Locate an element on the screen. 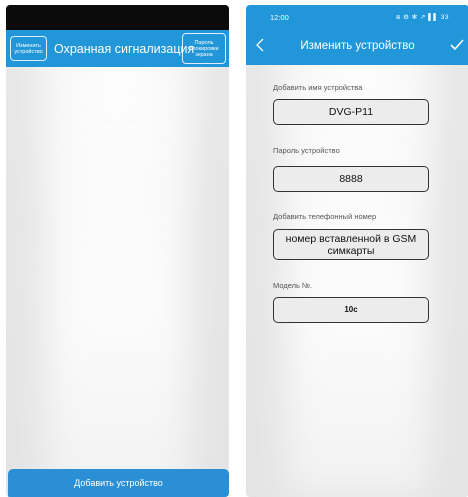 This screenshot has width=468, height=497. device-name-field: DVG-P11 is located at coordinates (351, 112).